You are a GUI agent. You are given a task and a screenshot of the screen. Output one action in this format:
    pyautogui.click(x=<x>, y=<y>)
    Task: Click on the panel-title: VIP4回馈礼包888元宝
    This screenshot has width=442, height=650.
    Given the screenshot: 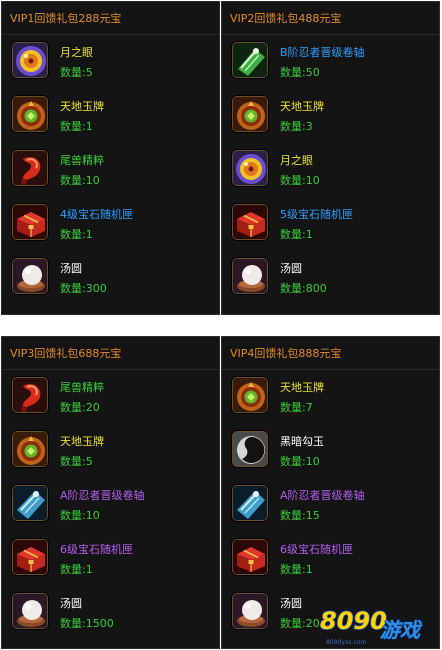 What is the action you would take?
    pyautogui.click(x=330, y=353)
    